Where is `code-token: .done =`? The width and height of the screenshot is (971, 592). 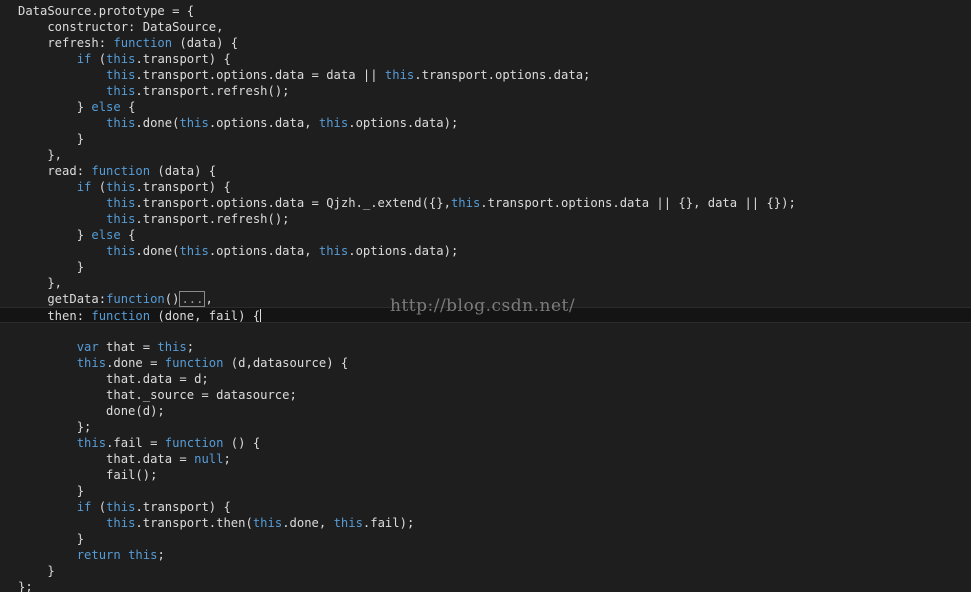
code-token: .done = is located at coordinates (135, 363).